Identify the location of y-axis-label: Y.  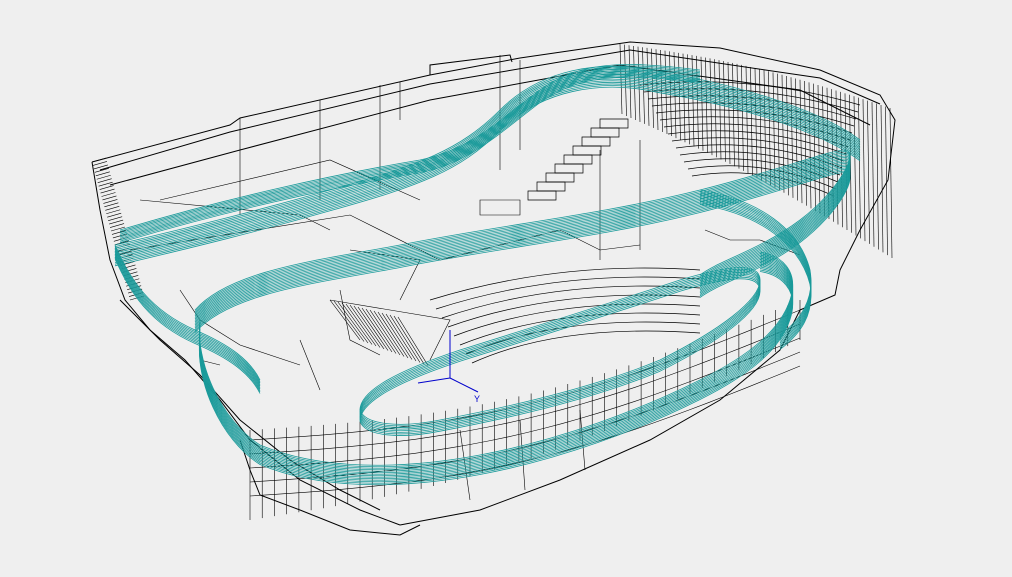
(477, 399).